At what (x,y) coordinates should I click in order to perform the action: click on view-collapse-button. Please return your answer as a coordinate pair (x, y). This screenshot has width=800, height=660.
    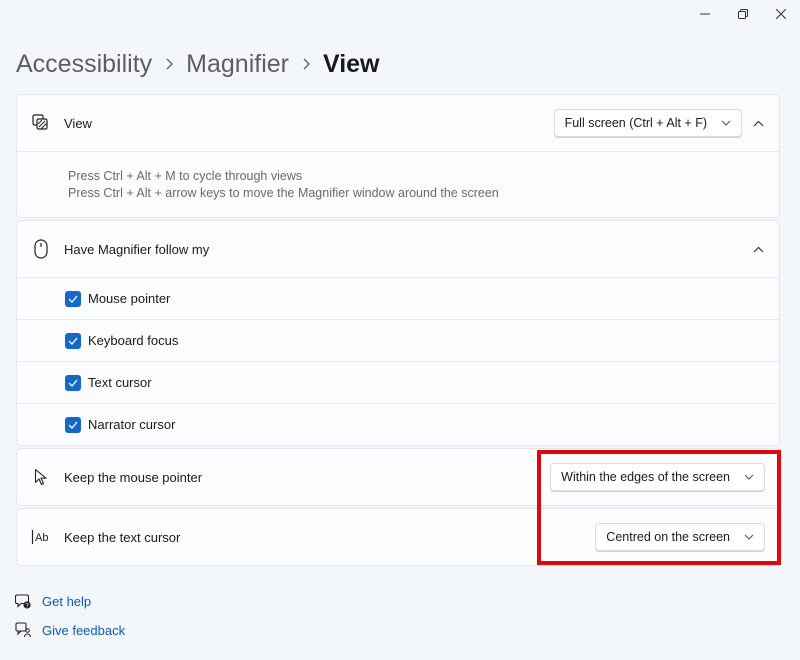
    Looking at the image, I should click on (758, 123).